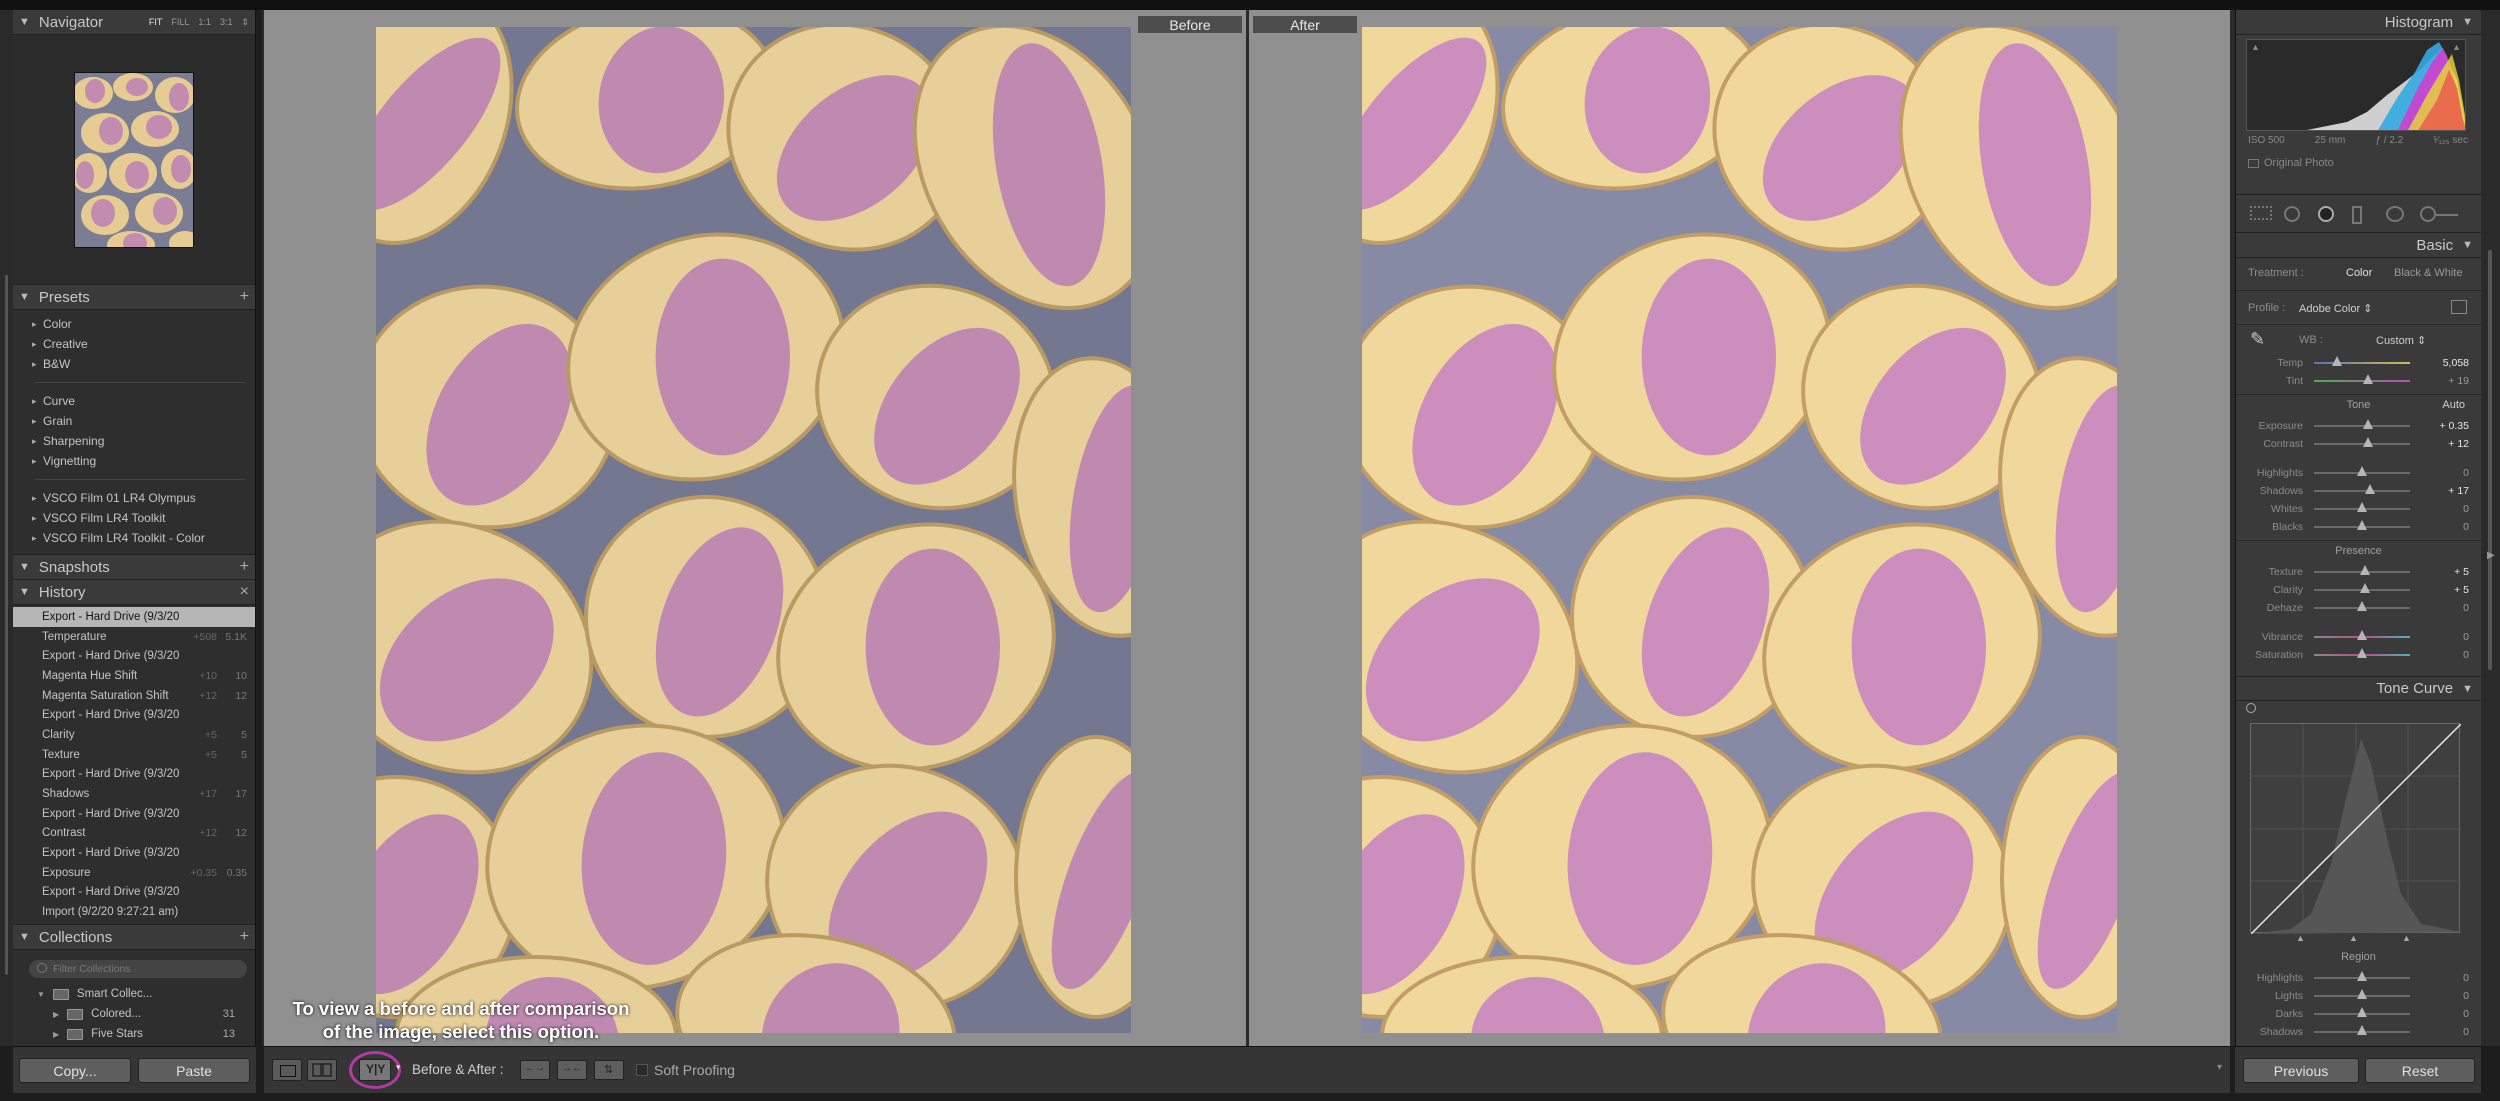  Describe the element at coordinates (134, 775) in the screenshot. I see `history-item: Export - Hard Drive (9/3/20 11:08:39 am)` at that location.